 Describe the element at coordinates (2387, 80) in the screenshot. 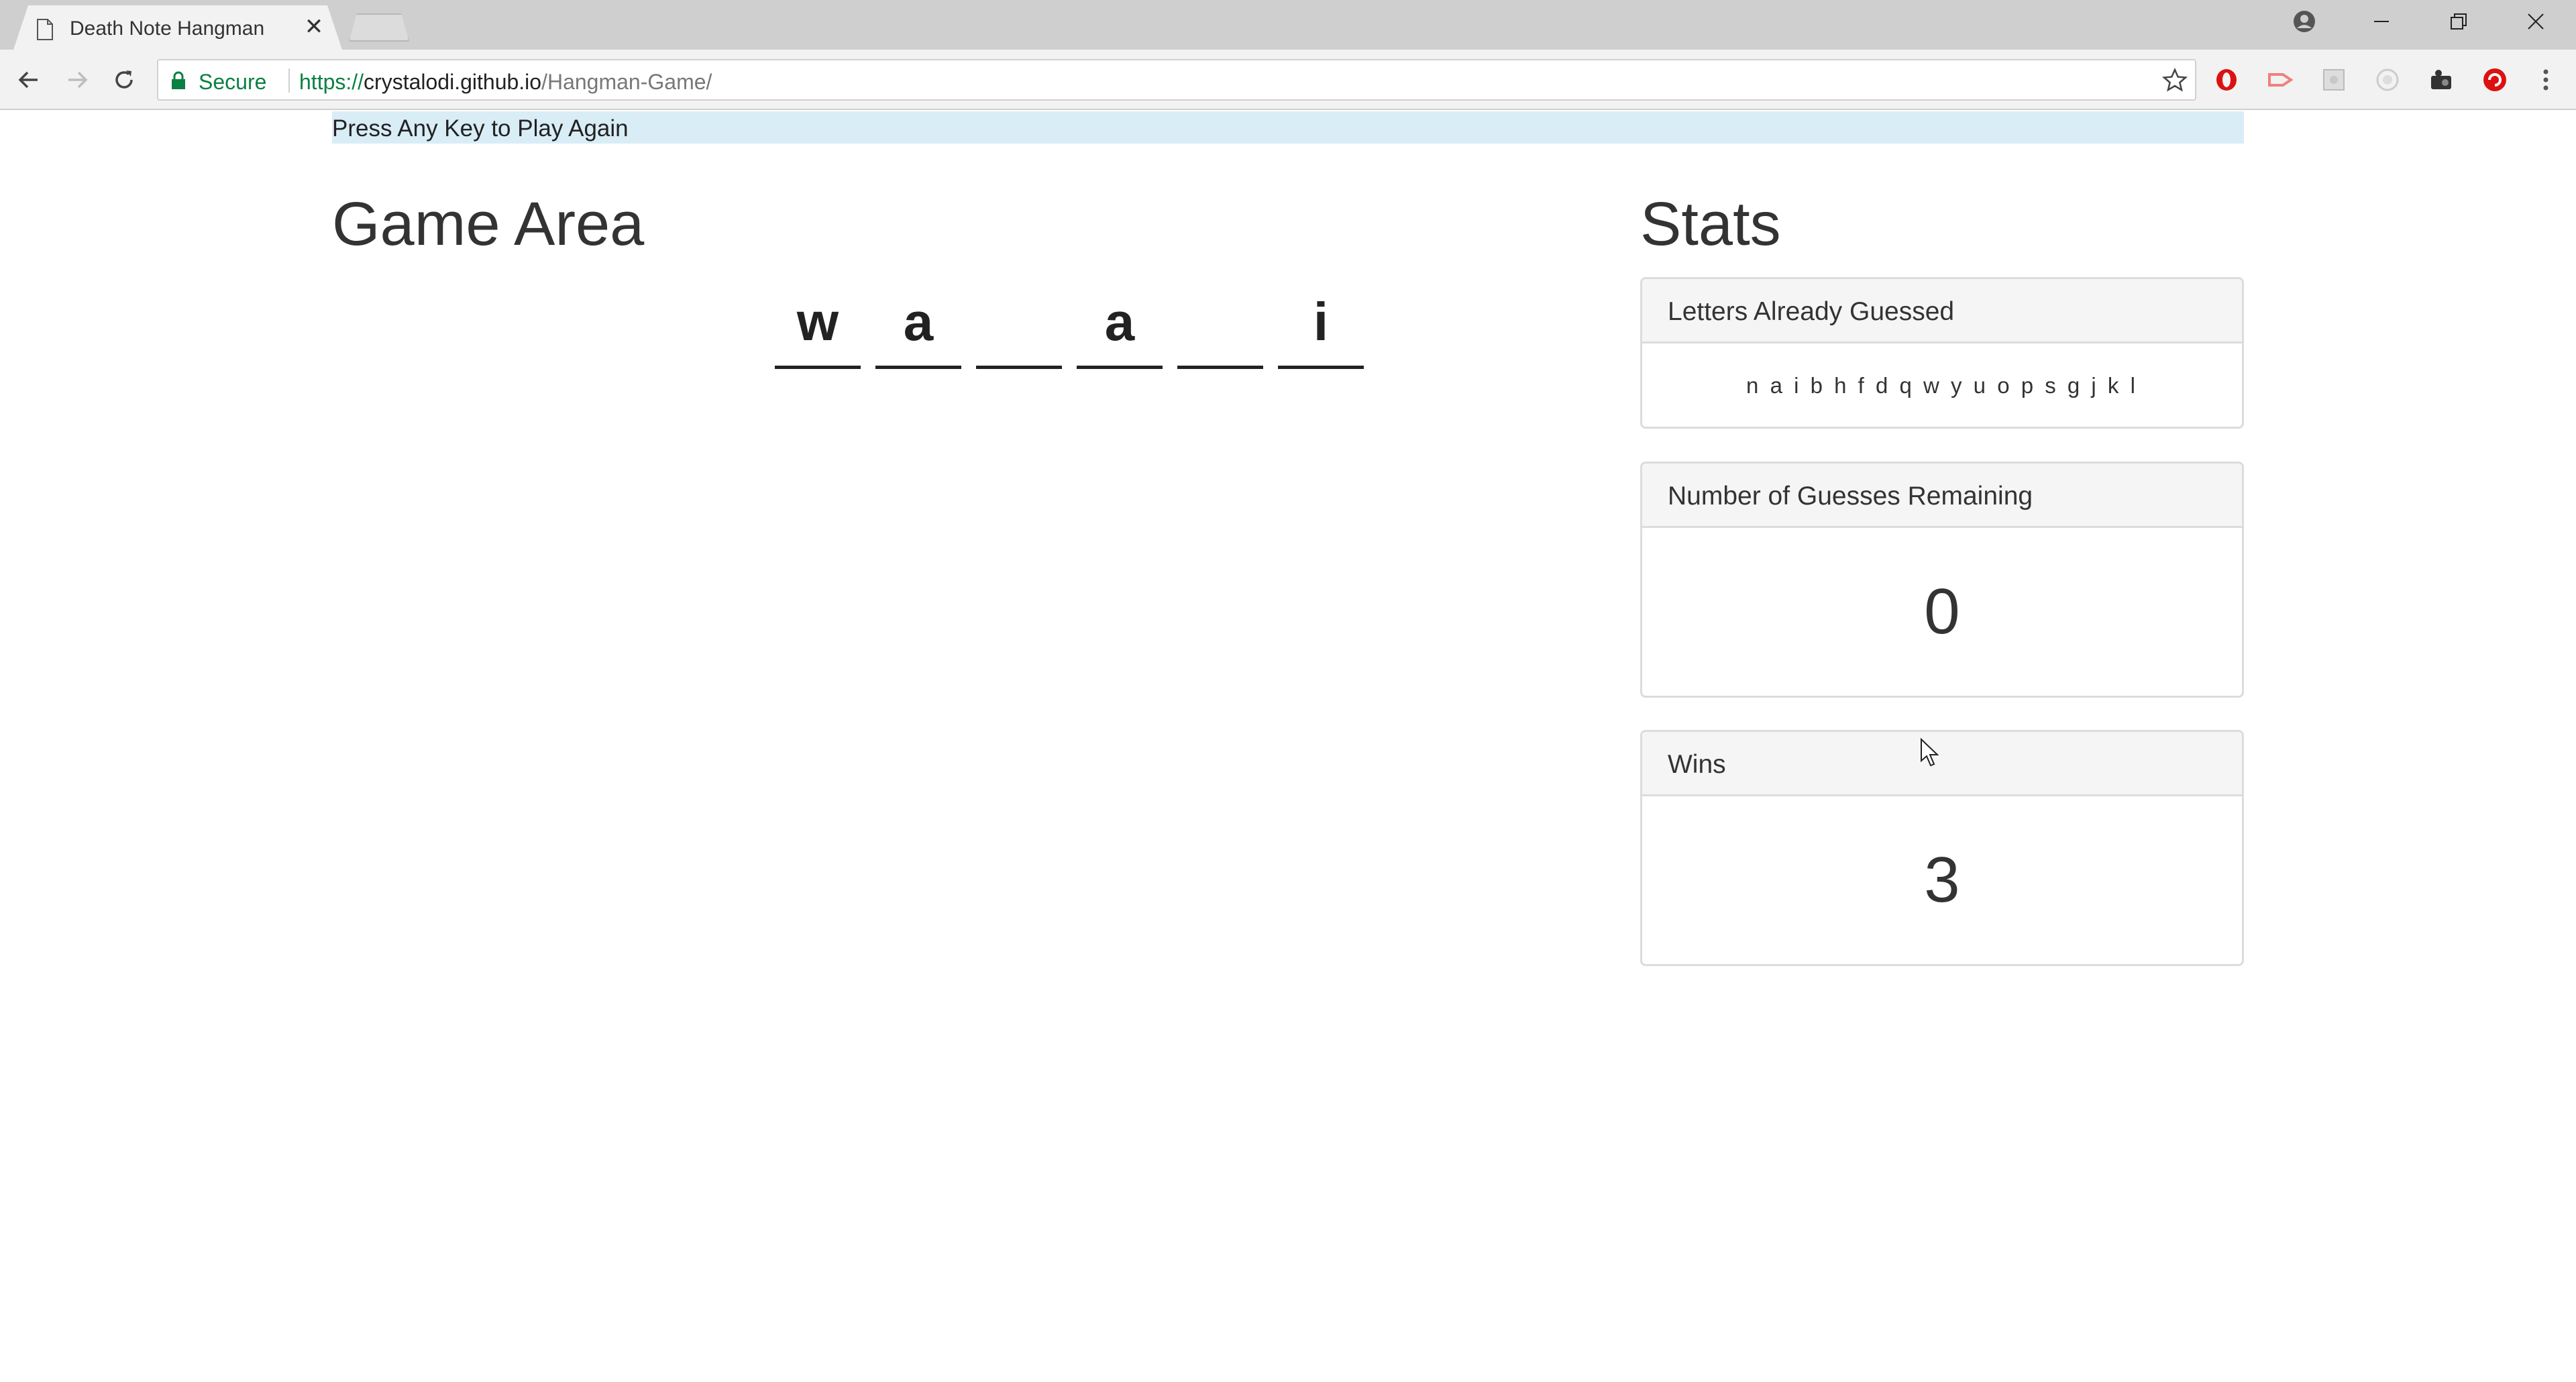

I see `reader-icon` at that location.